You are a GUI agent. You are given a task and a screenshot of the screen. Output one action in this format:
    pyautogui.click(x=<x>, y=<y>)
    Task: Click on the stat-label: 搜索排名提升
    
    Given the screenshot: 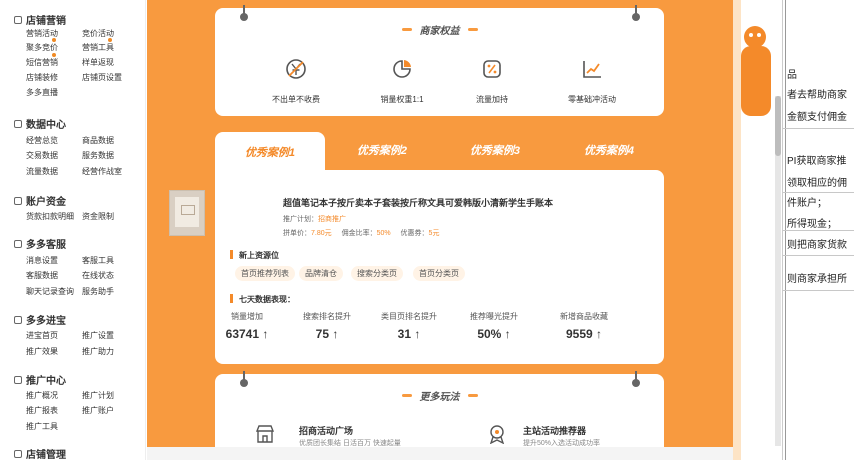 What is the action you would take?
    pyautogui.click(x=327, y=316)
    